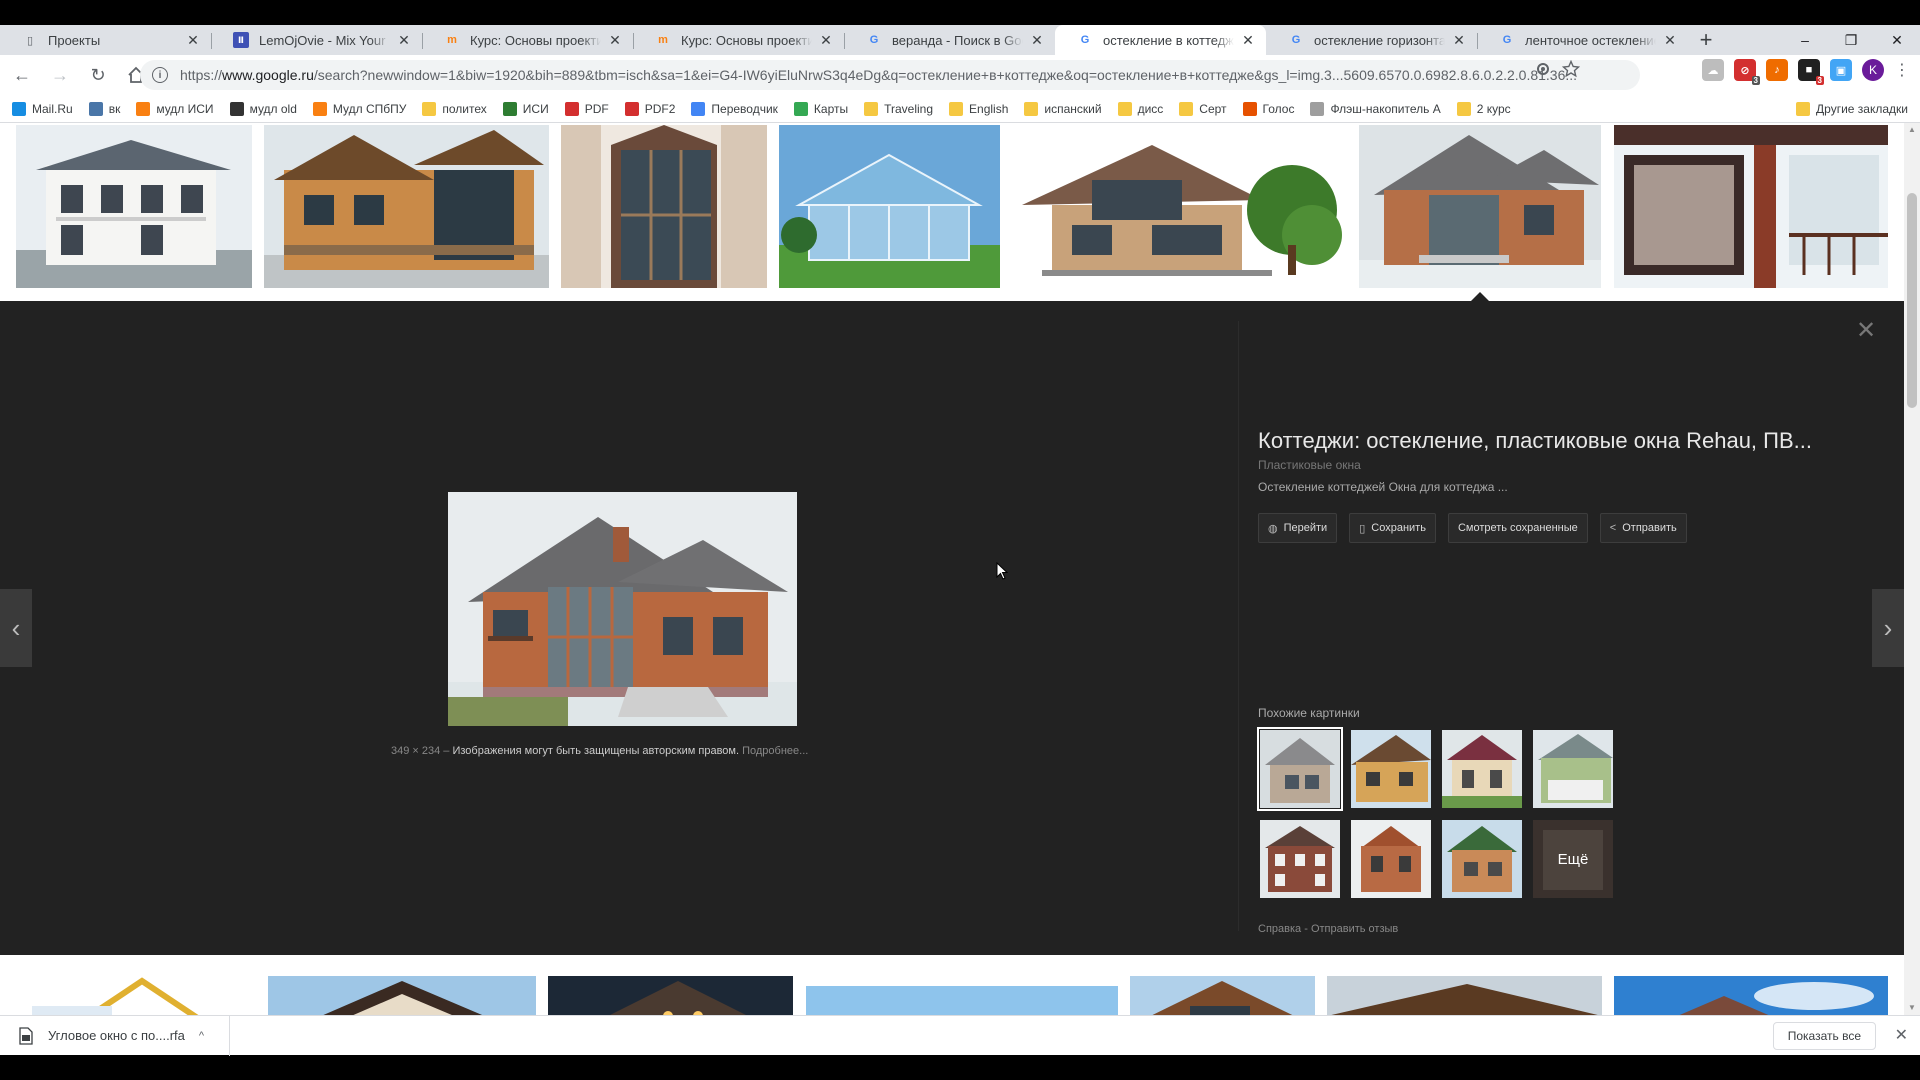  Describe the element at coordinates (359, 108) in the screenshot. I see `bookmark-item: Мудл СПбПУ` at that location.